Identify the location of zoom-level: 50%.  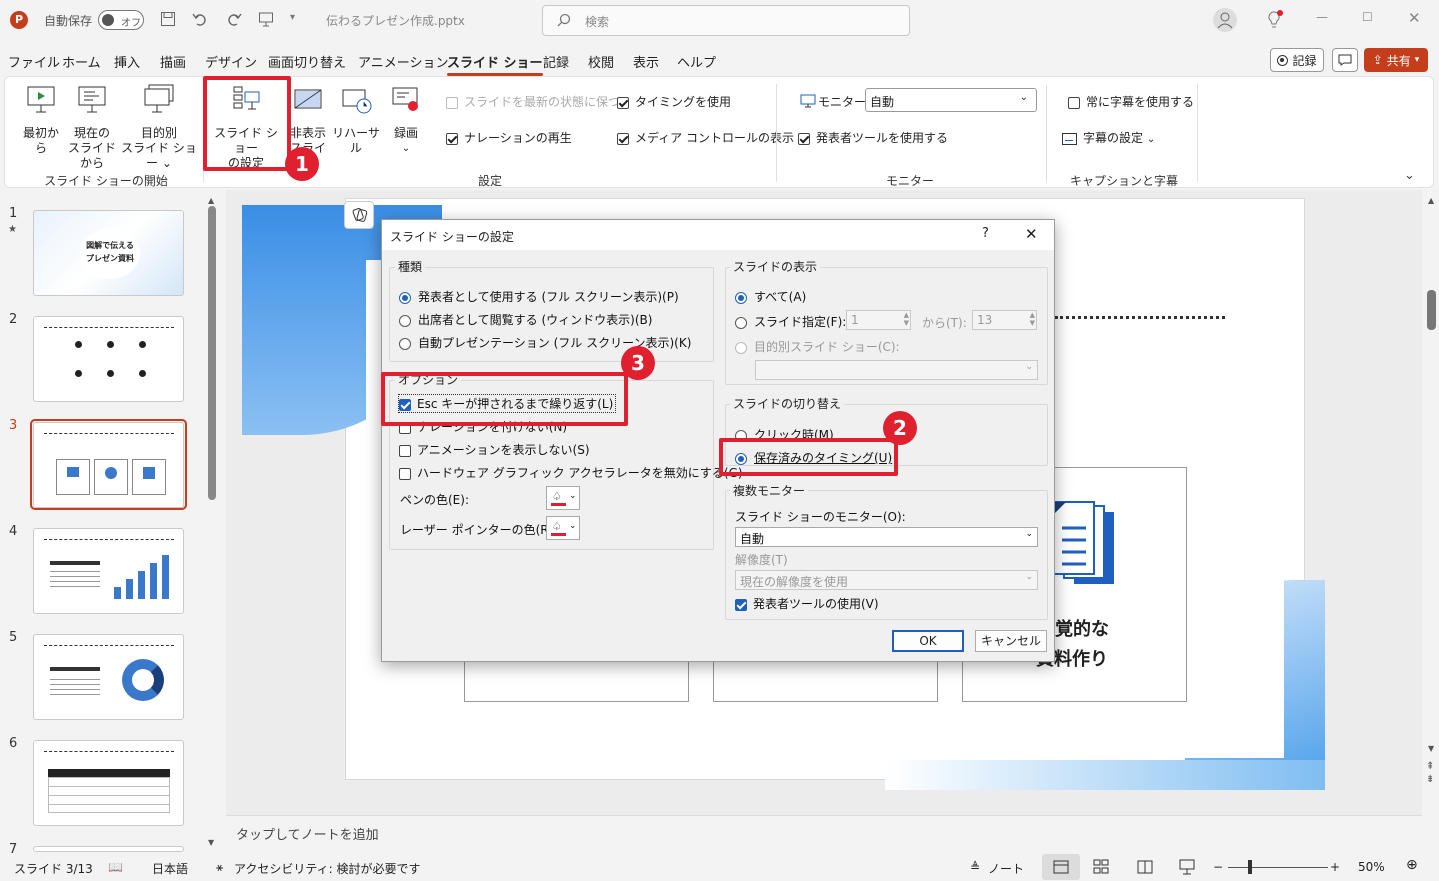
(1371, 867).